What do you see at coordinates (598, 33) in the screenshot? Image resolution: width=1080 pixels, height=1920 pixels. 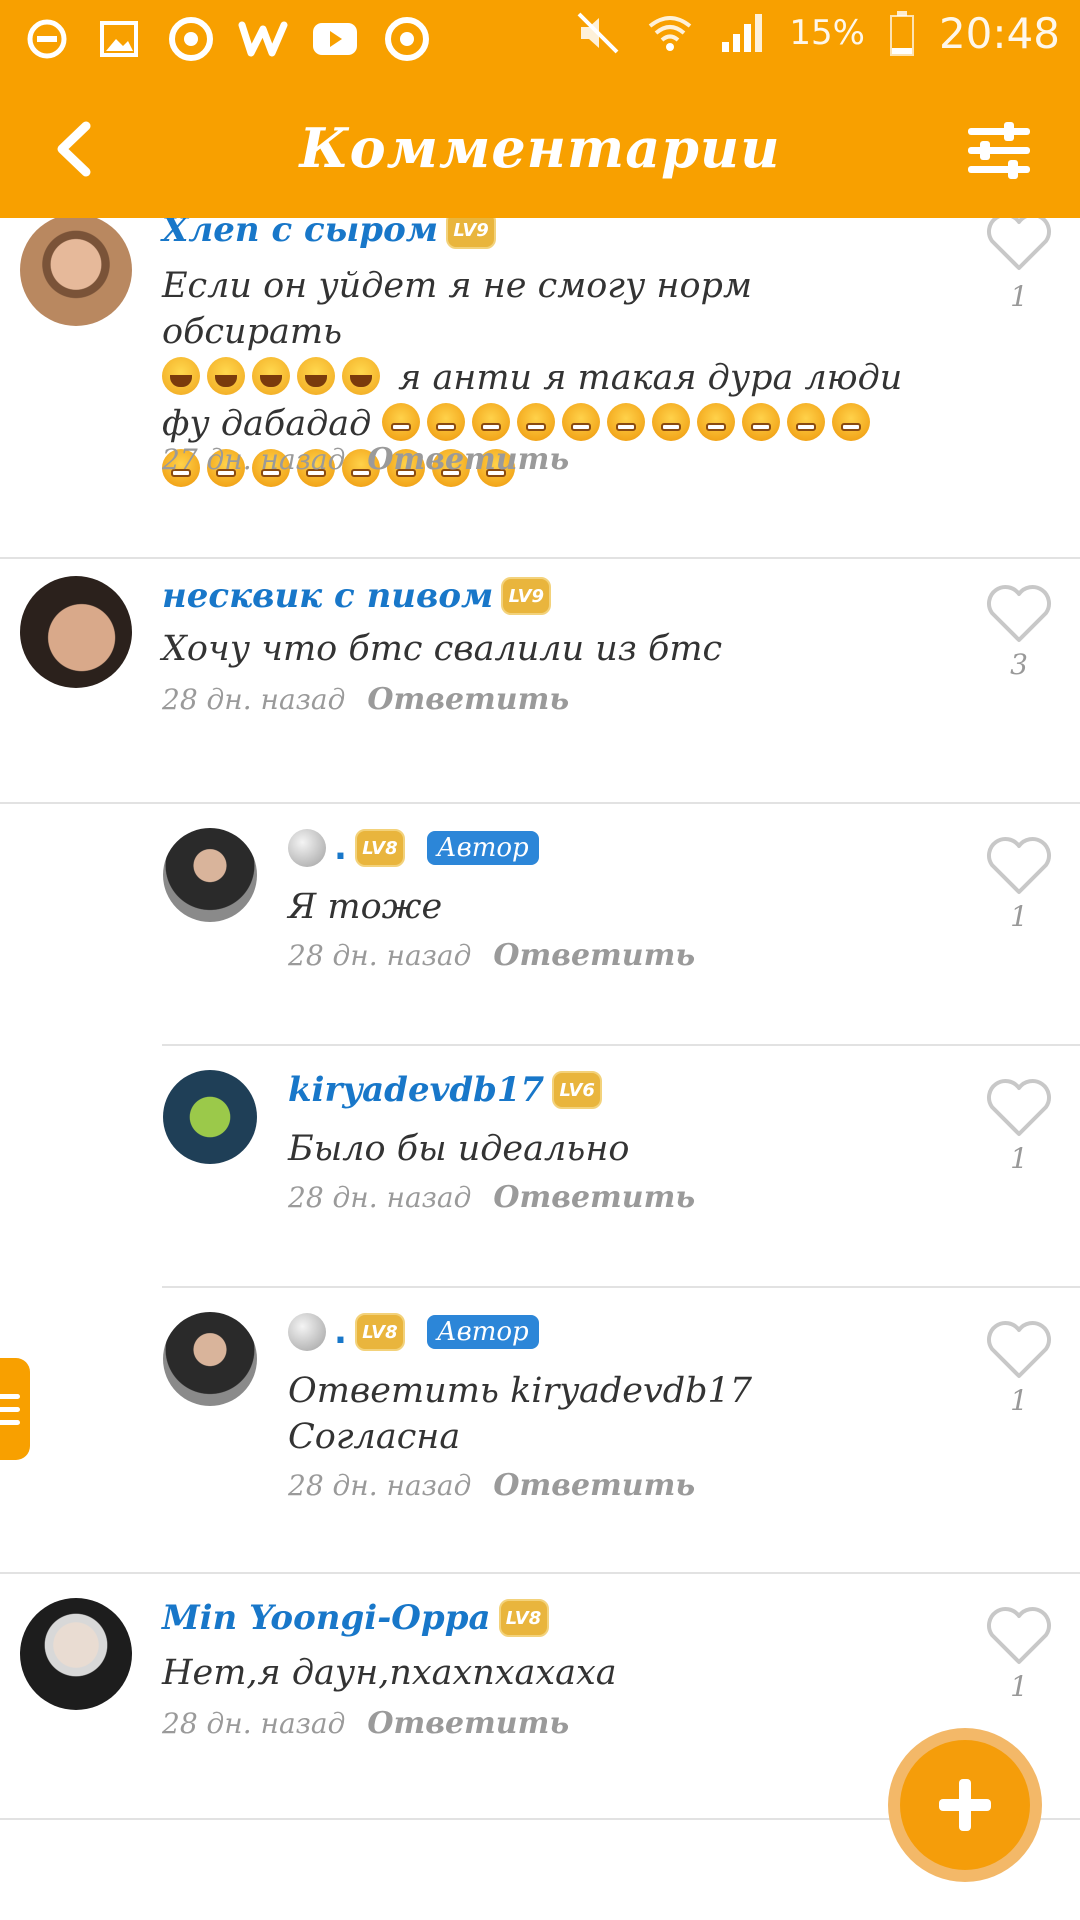 I see `mute-icon` at bounding box center [598, 33].